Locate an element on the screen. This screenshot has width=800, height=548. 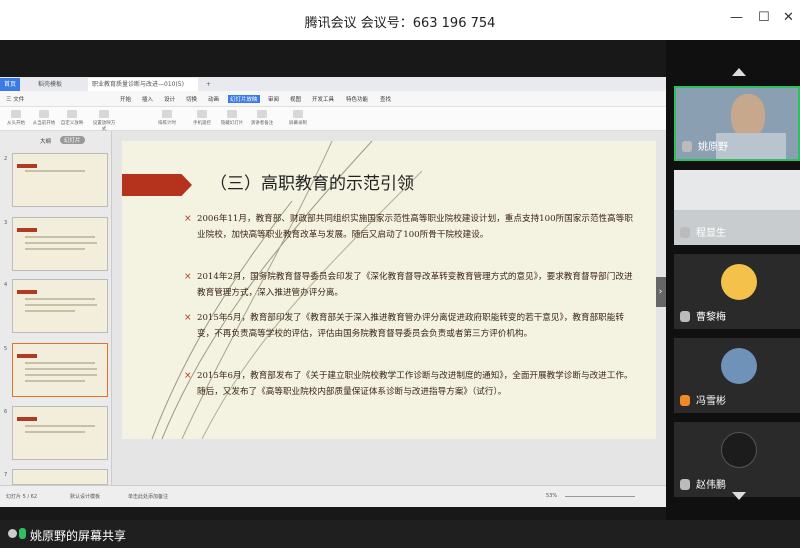
menu-insert: 插入 is located at coordinates (147, 99).